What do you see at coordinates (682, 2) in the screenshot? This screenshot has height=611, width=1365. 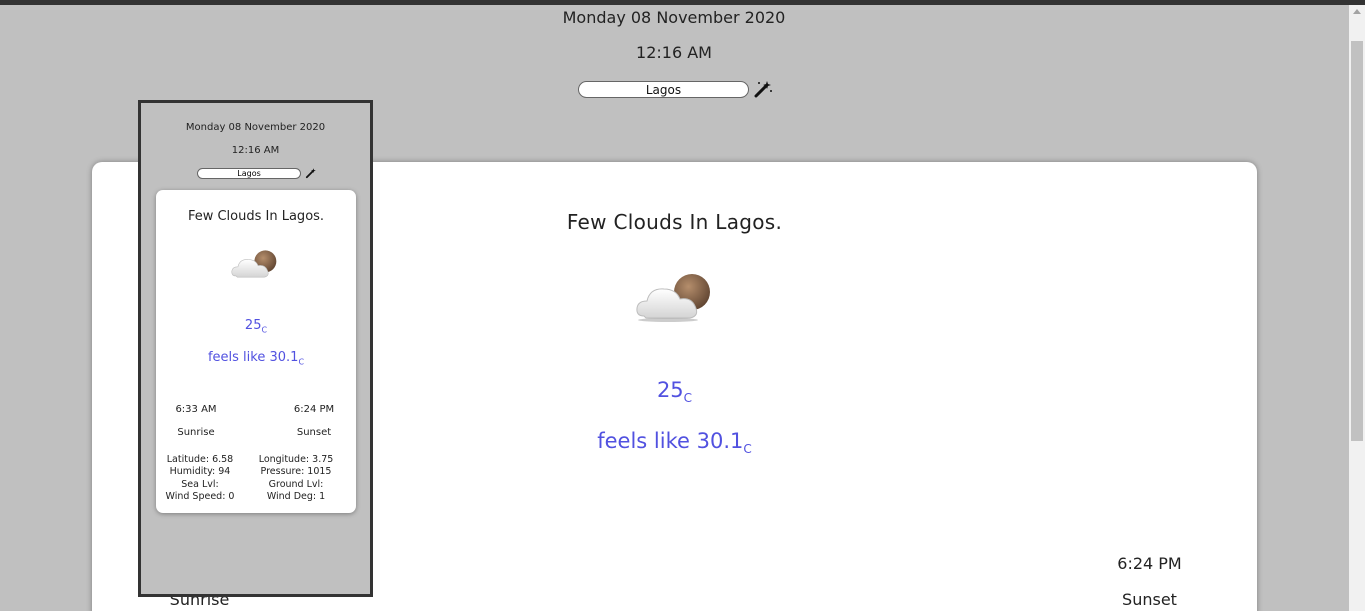 I see `browser-top-edge` at bounding box center [682, 2].